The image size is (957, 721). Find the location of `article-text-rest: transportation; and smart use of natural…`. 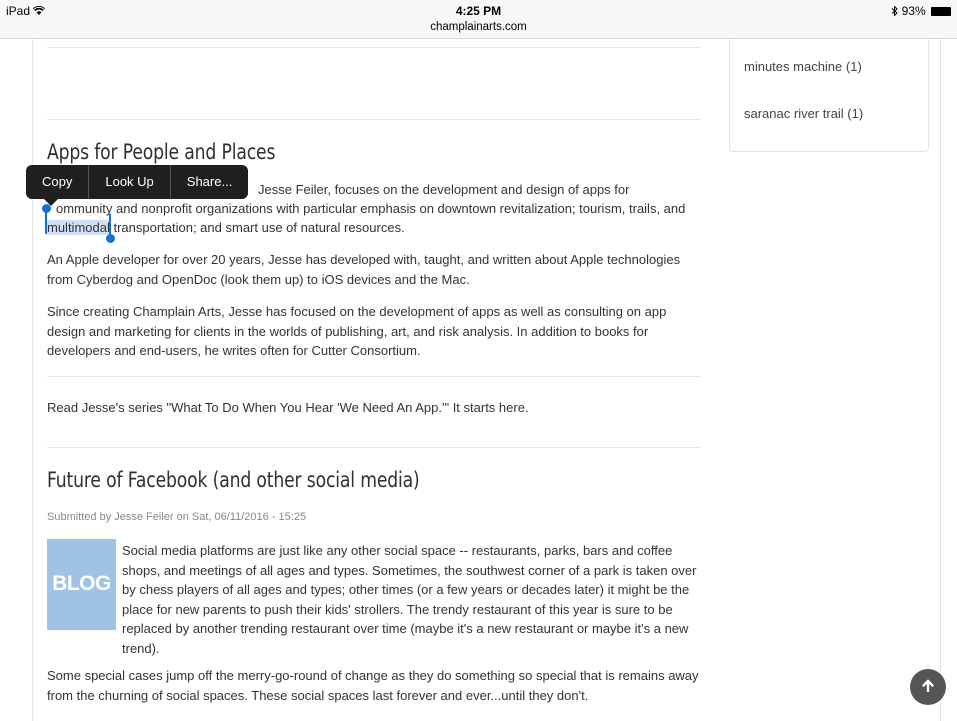

article-text-rest: transportation; and smart use of natural… is located at coordinates (257, 227).